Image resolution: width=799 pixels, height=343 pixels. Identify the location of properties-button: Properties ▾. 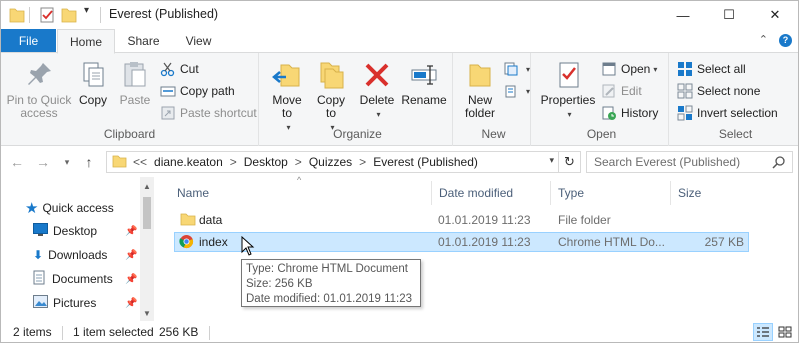
(568, 90).